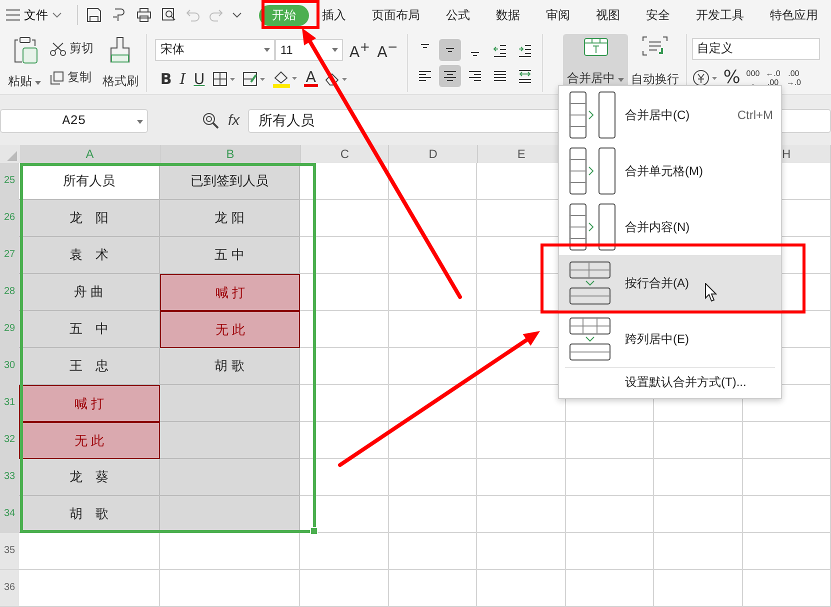  What do you see at coordinates (89, 181) in the screenshot?
I see `table-cell: 所有人员` at bounding box center [89, 181].